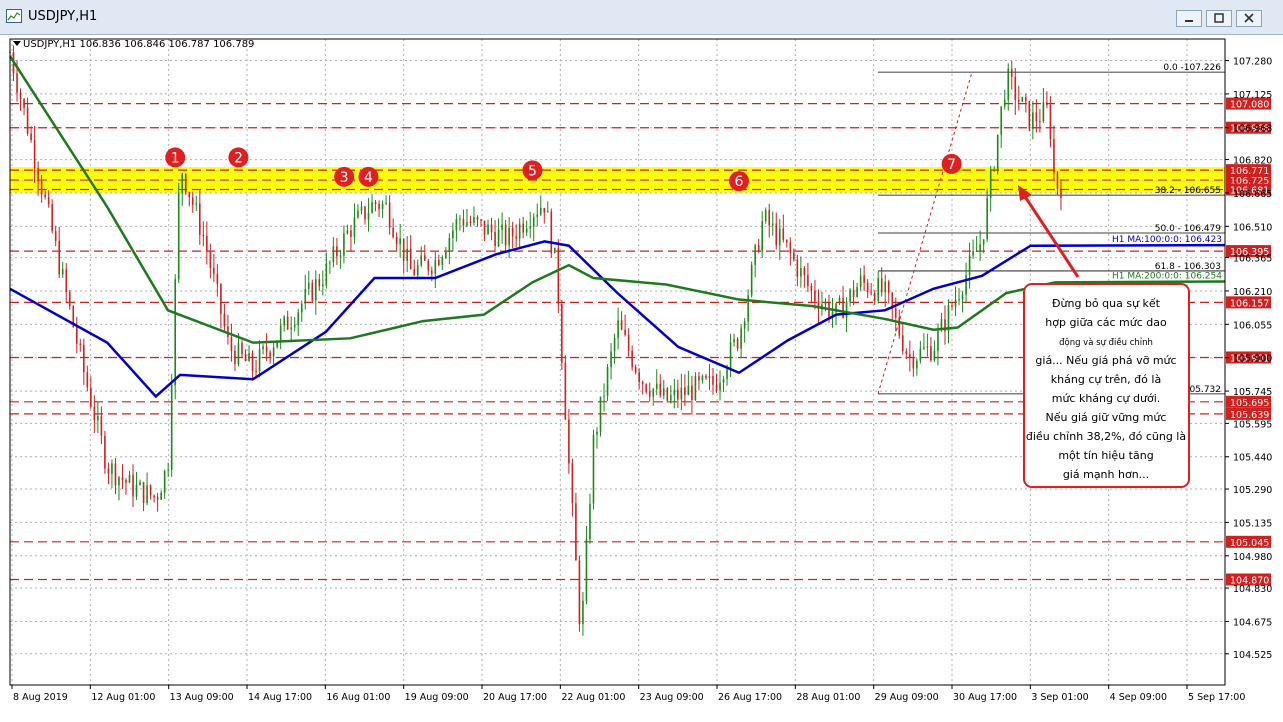  What do you see at coordinates (1189, 18) in the screenshot?
I see `minimize-button` at bounding box center [1189, 18].